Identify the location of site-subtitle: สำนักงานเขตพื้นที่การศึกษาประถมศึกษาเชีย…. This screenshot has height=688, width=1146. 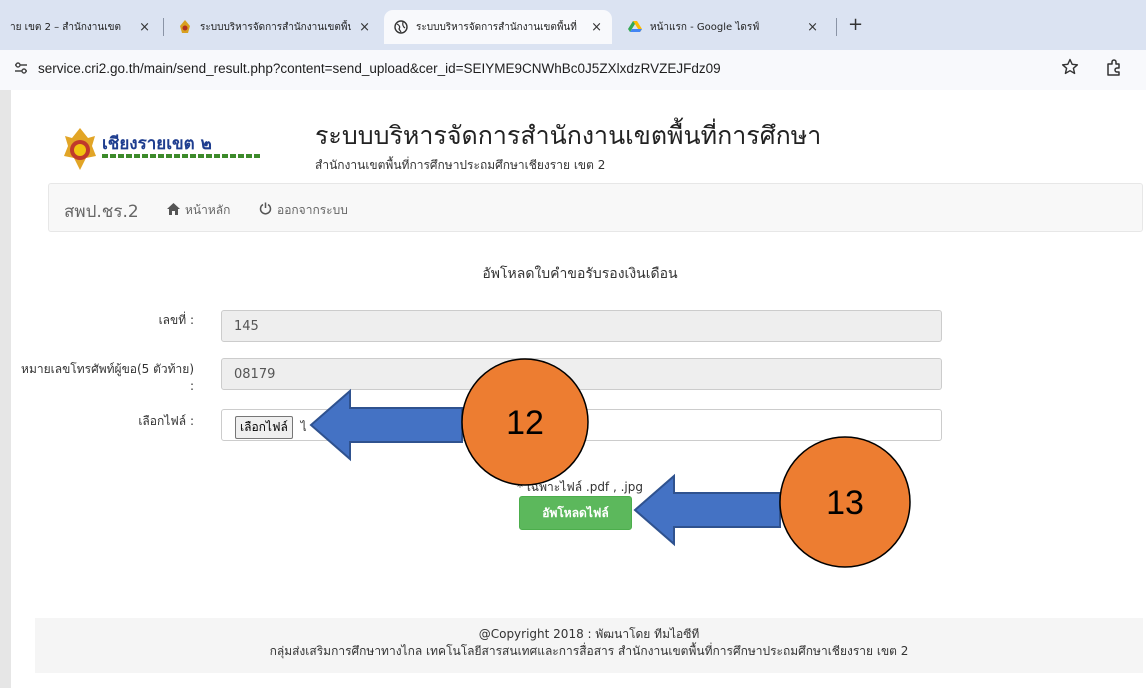
(460, 165).